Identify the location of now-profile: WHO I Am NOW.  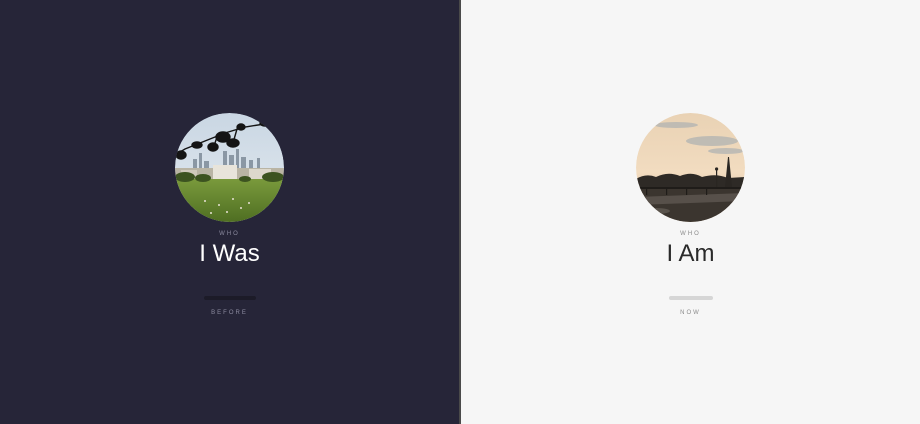
(691, 215).